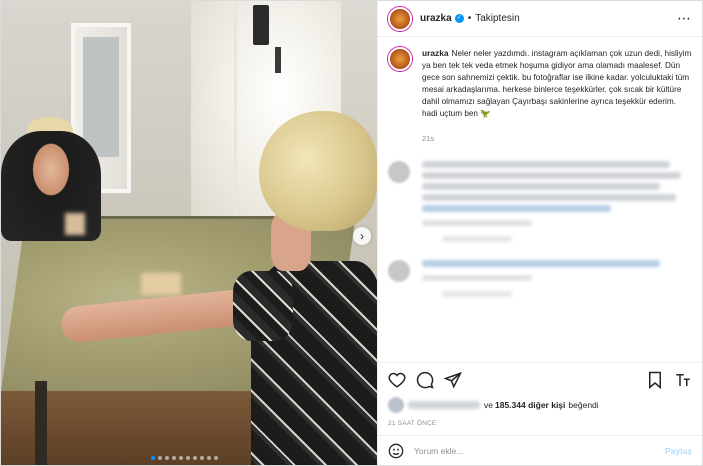  Describe the element at coordinates (459, 18) in the screenshot. I see `verified-badge-icon: ✓` at that location.